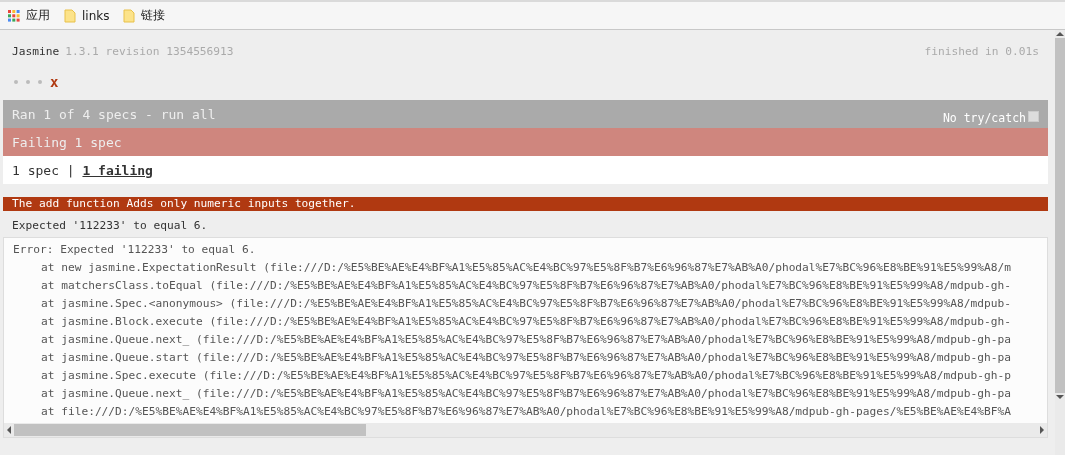  I want to click on failed-spec-description: The add function Adds only numeric inputs together., so click(525, 204).